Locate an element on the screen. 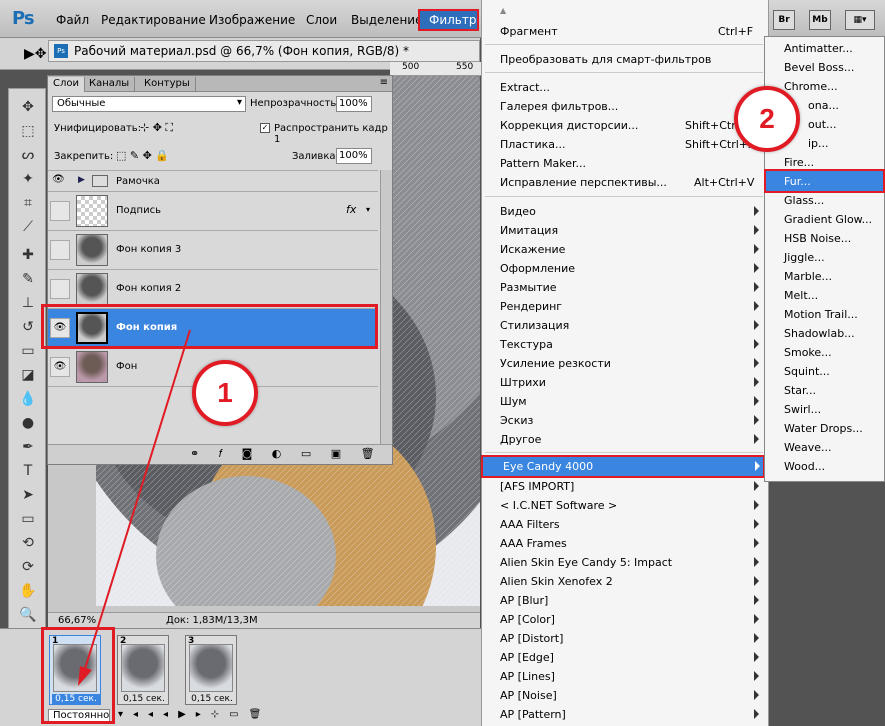 This screenshot has height=726, width=885. annotation-badge-2: 2 is located at coordinates (767, 119).